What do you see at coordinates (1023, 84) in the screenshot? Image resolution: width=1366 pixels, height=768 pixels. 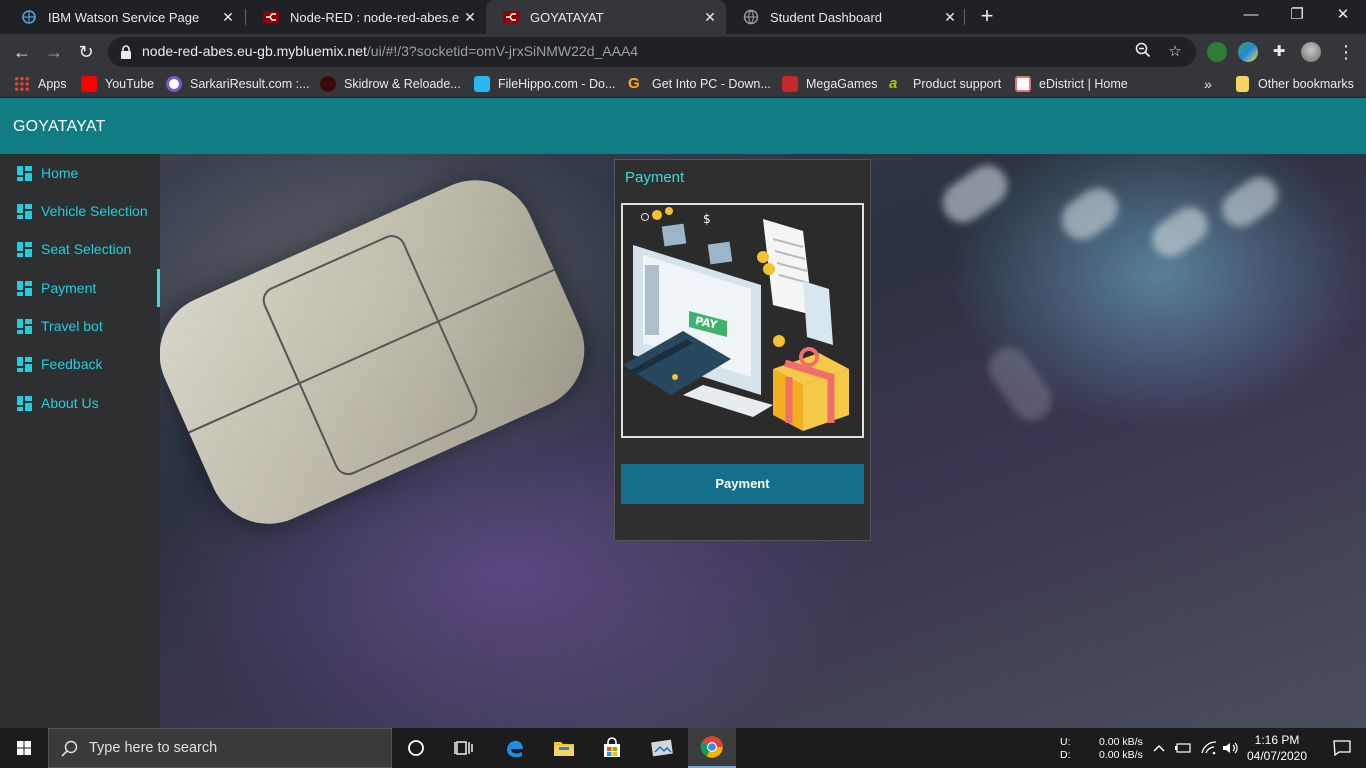 I see `edistrict-icon` at bounding box center [1023, 84].